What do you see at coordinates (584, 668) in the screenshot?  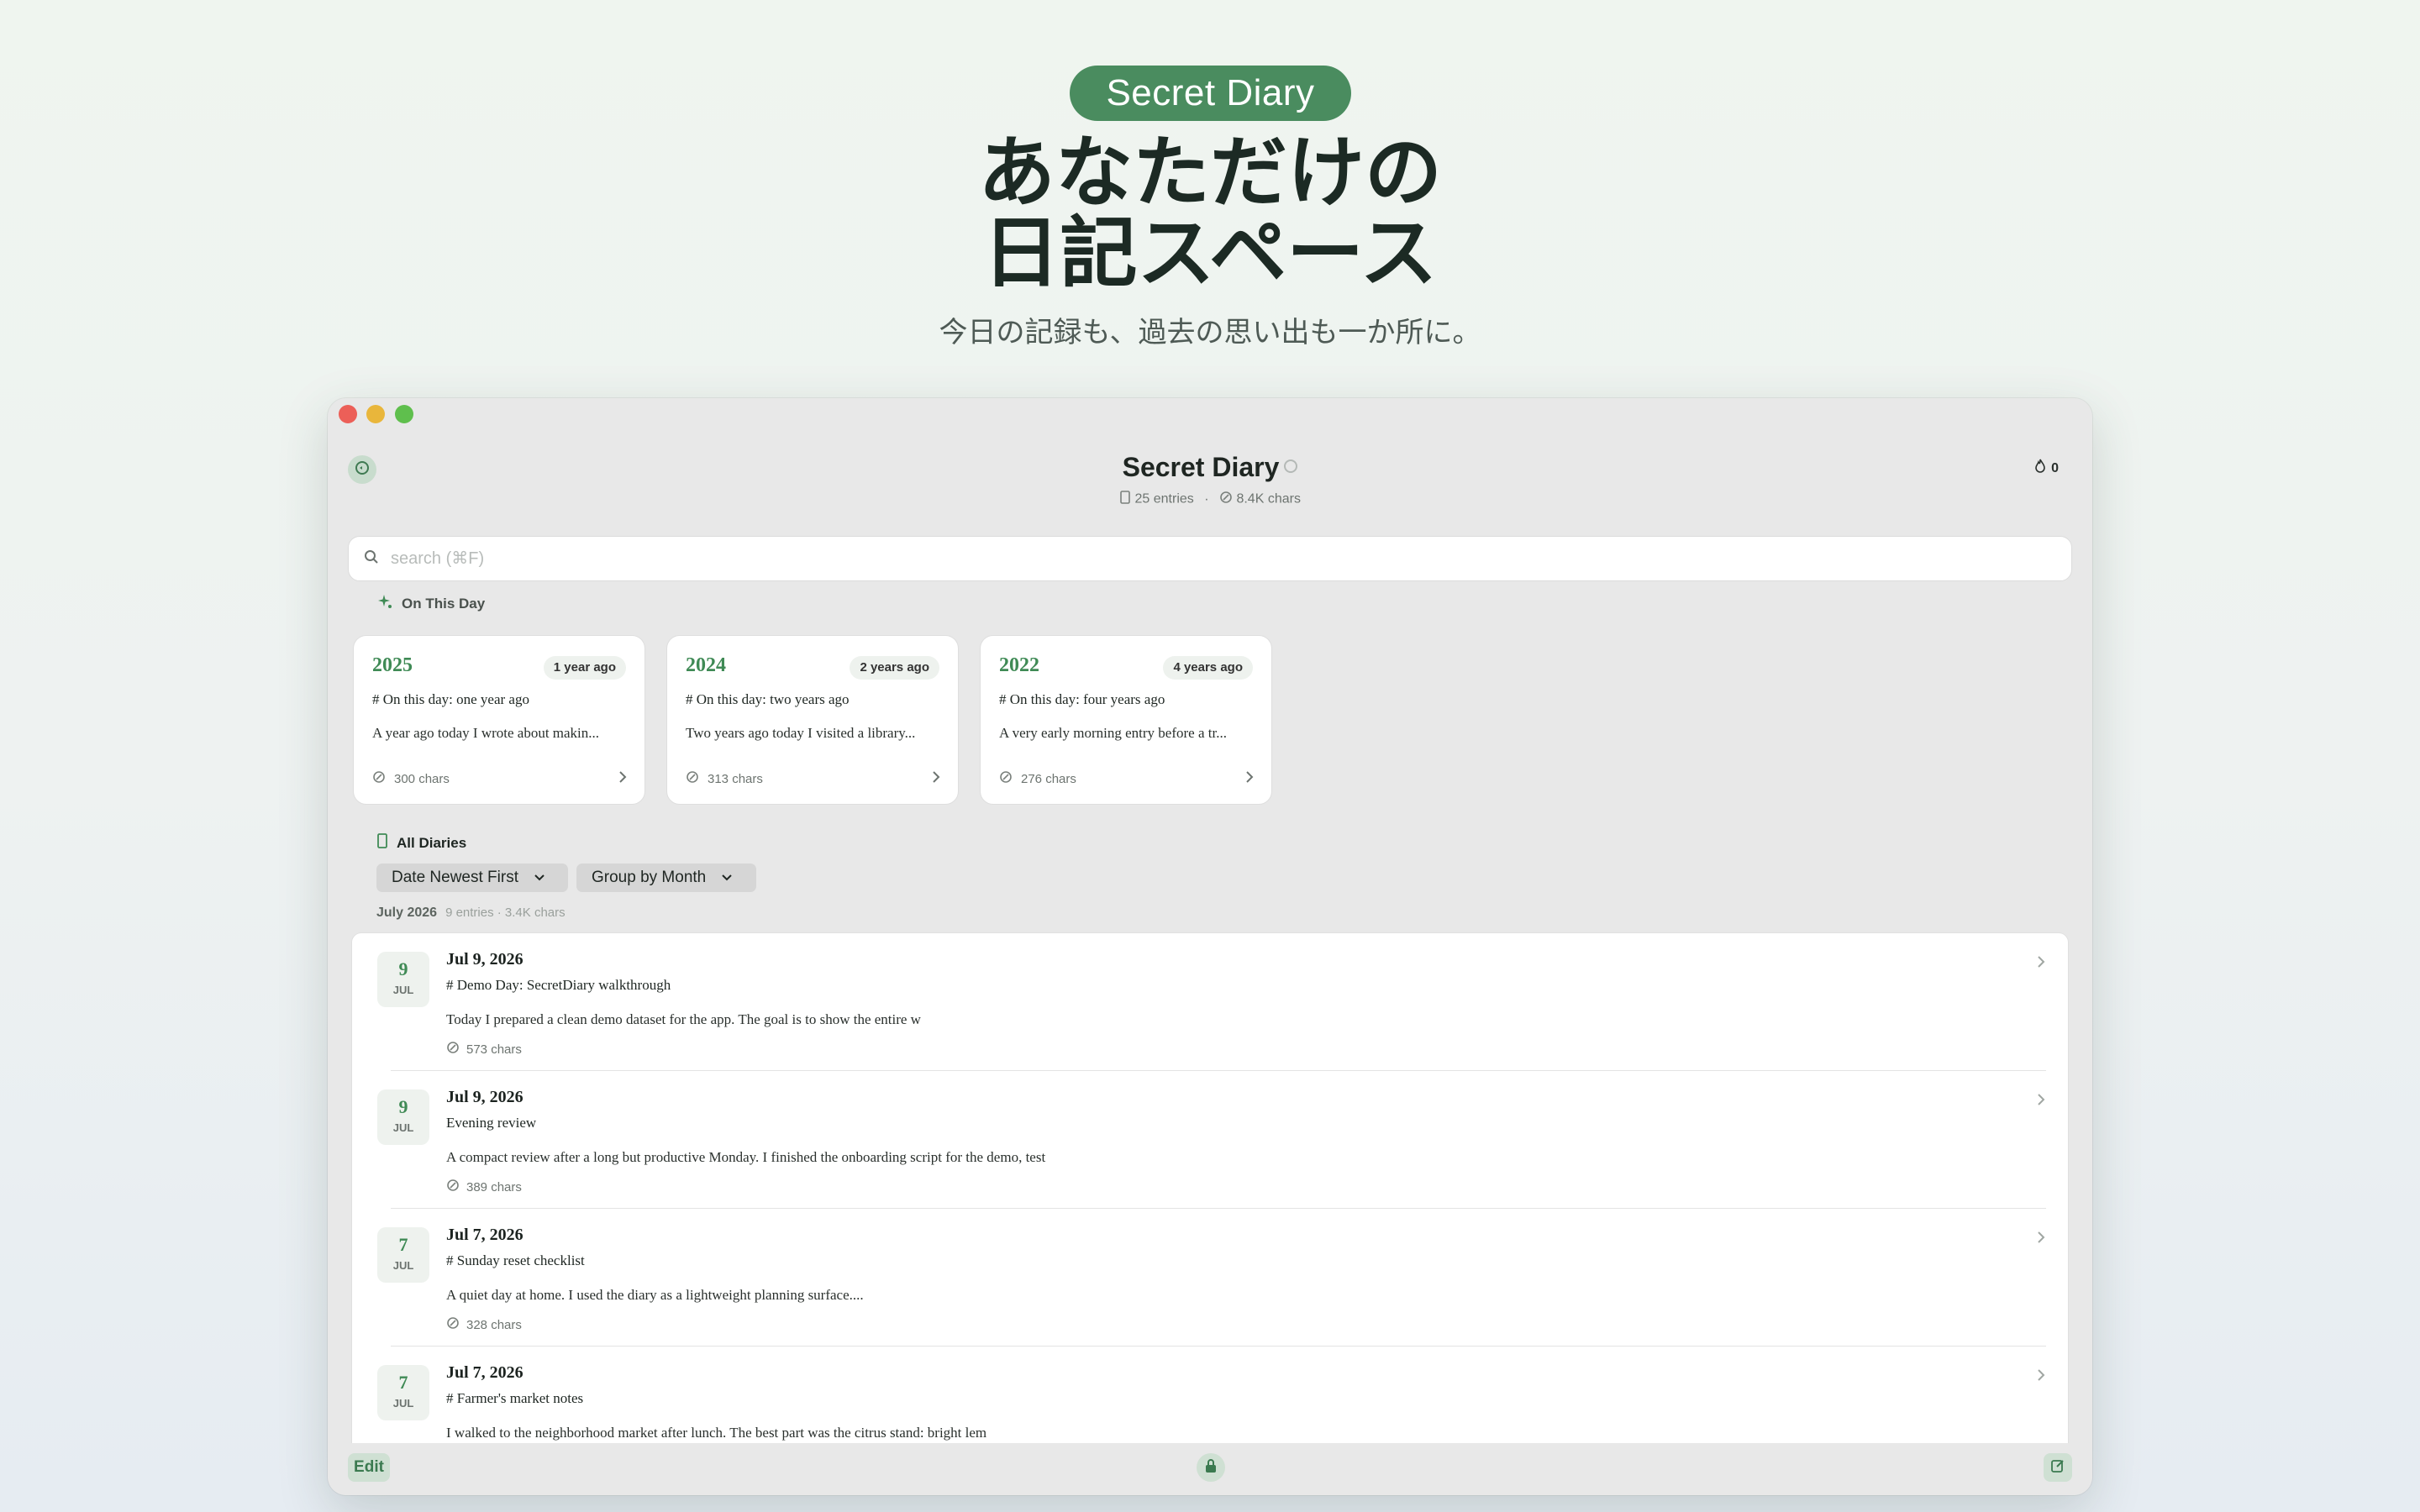 I see `otd-ago-badge: 1 year ago` at bounding box center [584, 668].